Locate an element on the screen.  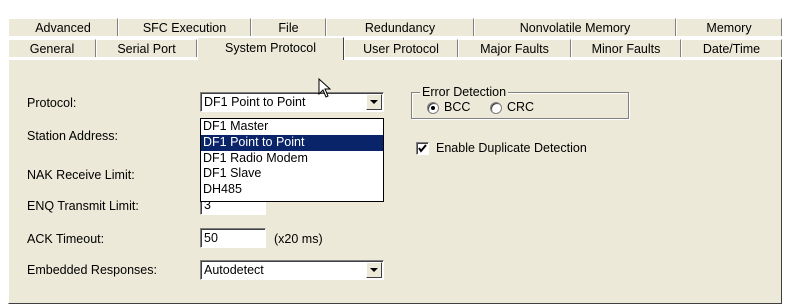
tab-nonvolatile-memory: Nonvolatile Memory is located at coordinates (575, 27).